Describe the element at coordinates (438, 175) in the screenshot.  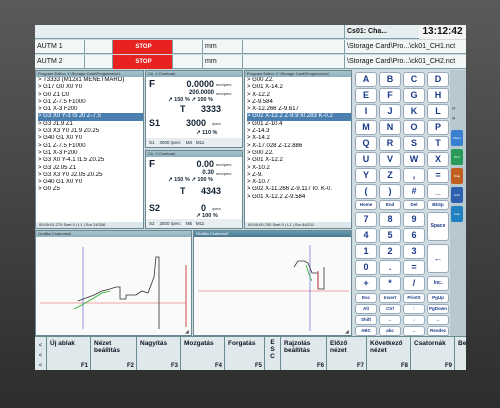
I see `key-symbol: =` at that location.